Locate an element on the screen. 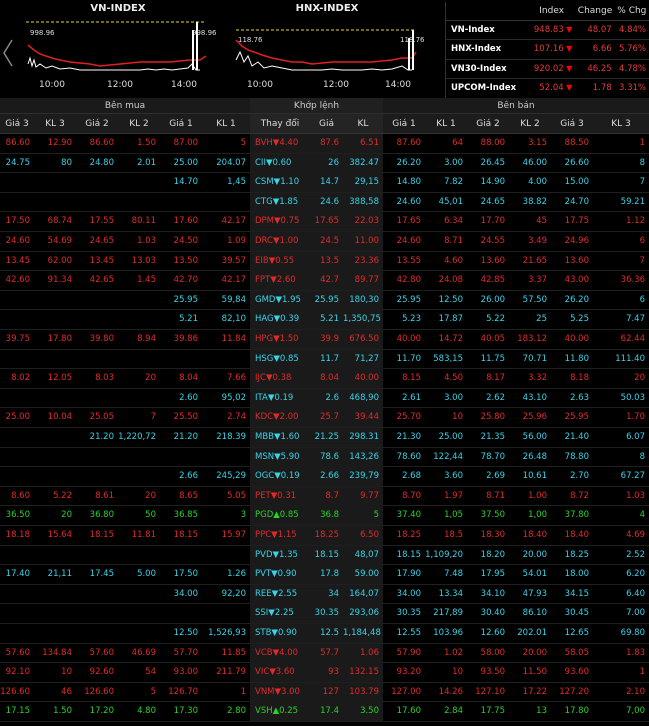 The height and width of the screenshot is (726, 649). match-price: 93 is located at coordinates (326, 673).